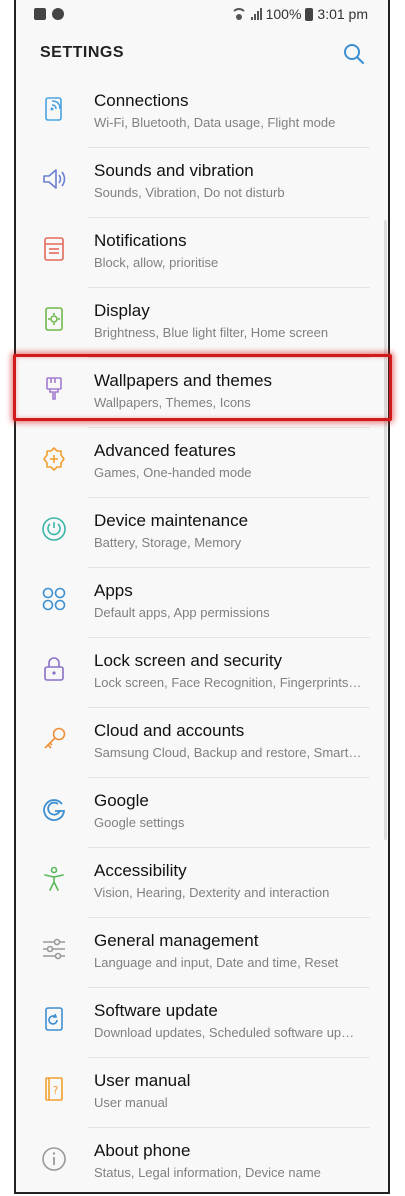  I want to click on gear-plus-icon, so click(54, 459).